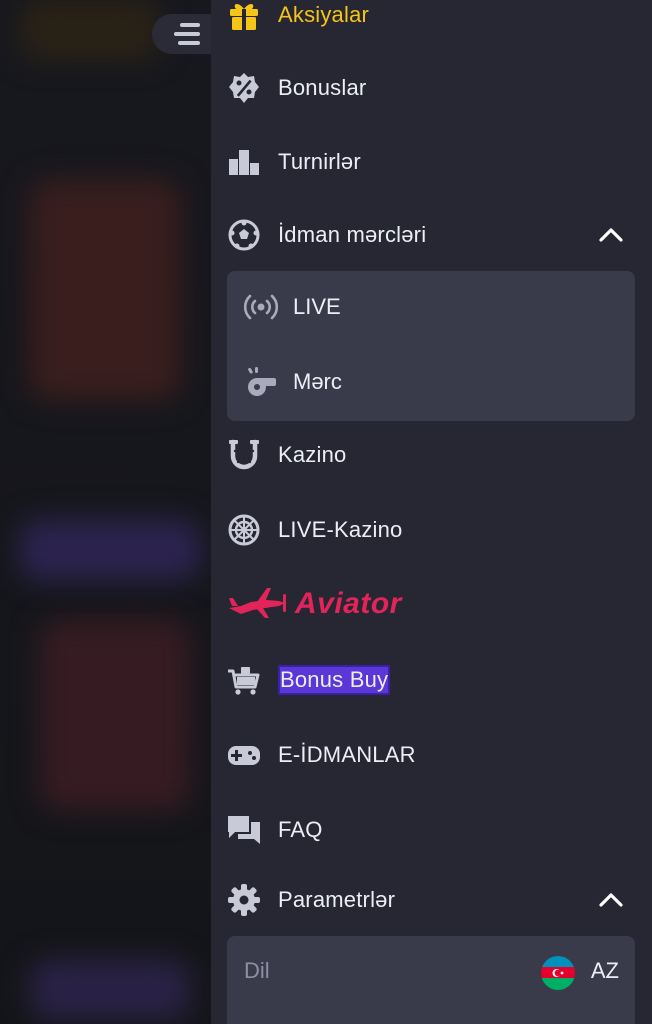 The image size is (652, 1024). Describe the element at coordinates (347, 754) in the screenshot. I see `menu-item-label: E-İDMANLAR` at that location.